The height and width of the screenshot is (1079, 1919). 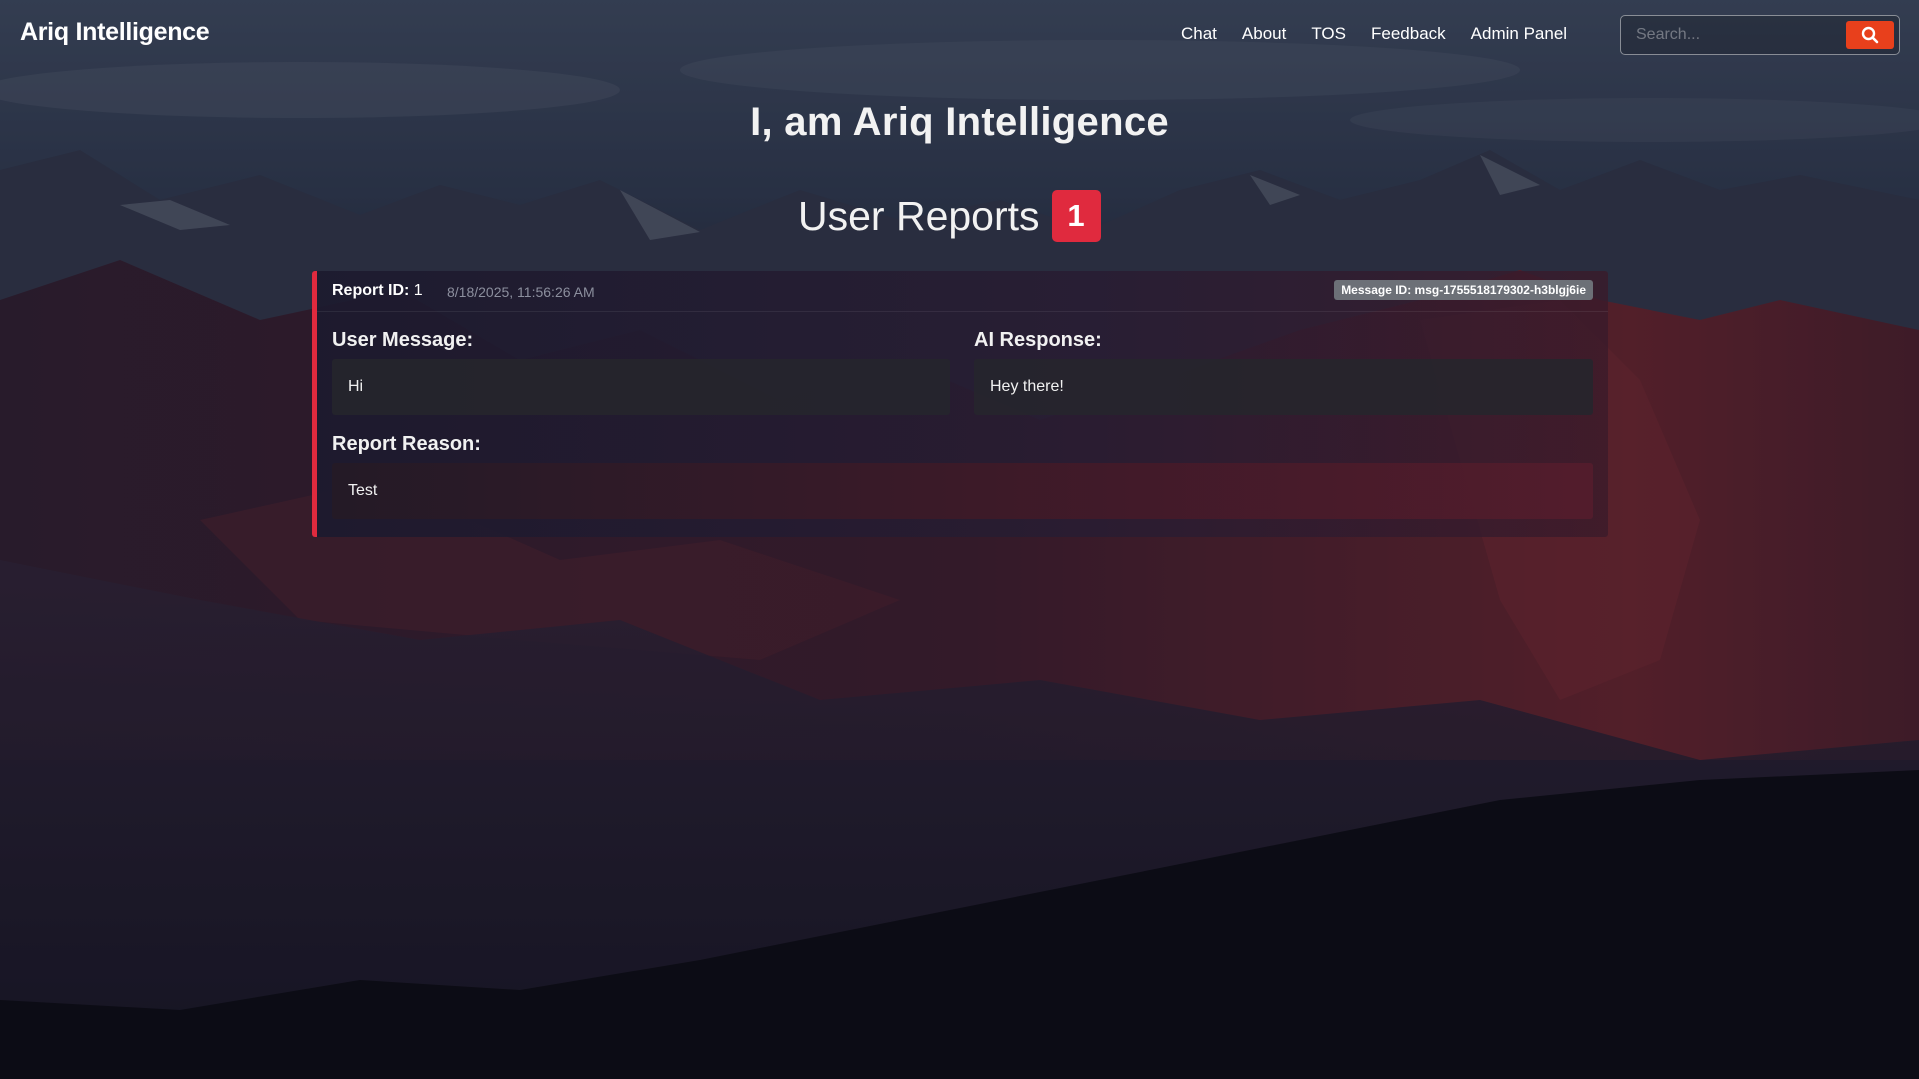 What do you see at coordinates (1264, 34) in the screenshot?
I see `nav-link-about: About` at bounding box center [1264, 34].